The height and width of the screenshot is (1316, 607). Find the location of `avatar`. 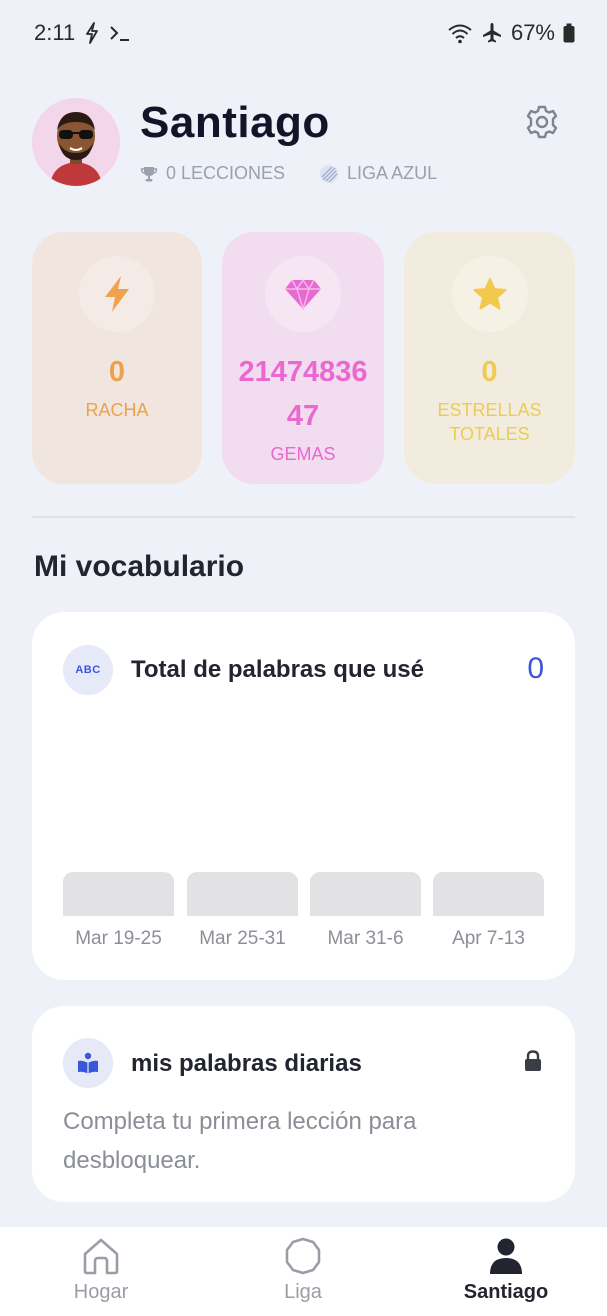

avatar is located at coordinates (76, 142).